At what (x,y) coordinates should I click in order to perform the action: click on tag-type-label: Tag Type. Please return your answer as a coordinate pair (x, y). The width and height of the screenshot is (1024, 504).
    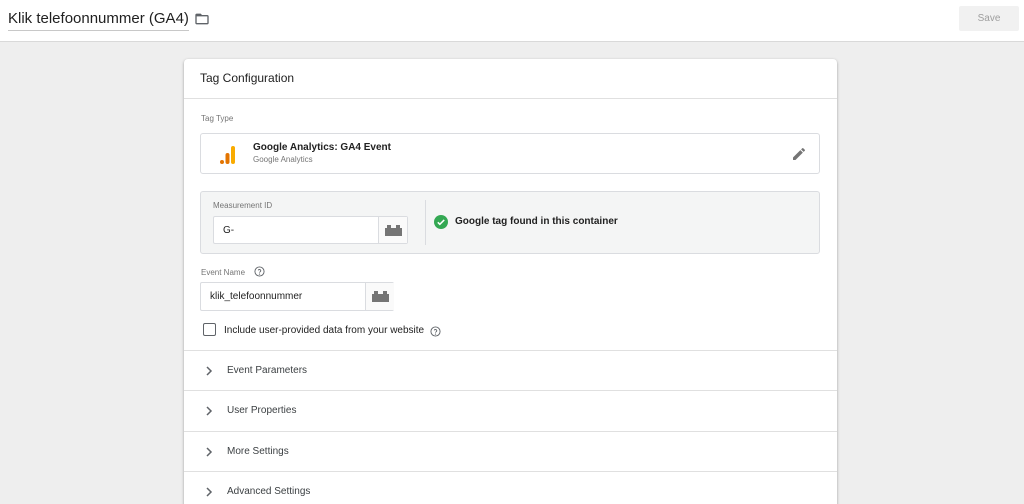
    Looking at the image, I should click on (217, 118).